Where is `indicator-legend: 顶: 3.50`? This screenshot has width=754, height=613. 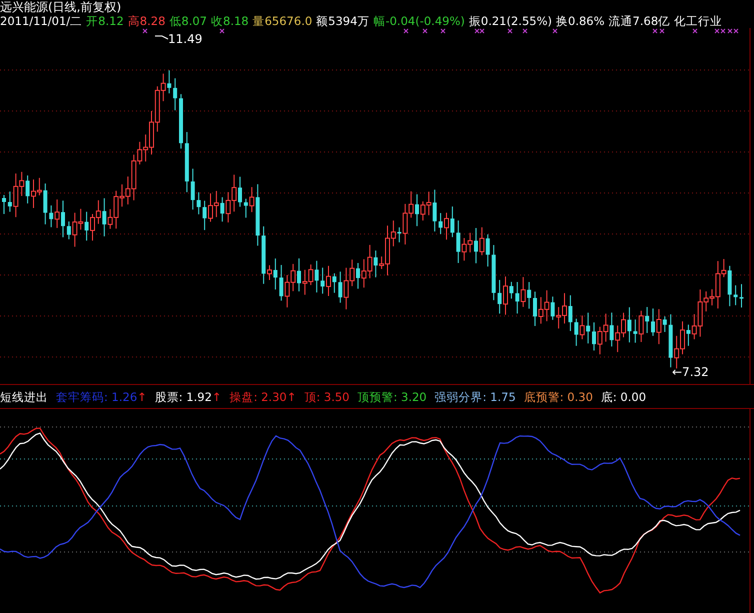
indicator-legend: 顶: 3.50 is located at coordinates (327, 397).